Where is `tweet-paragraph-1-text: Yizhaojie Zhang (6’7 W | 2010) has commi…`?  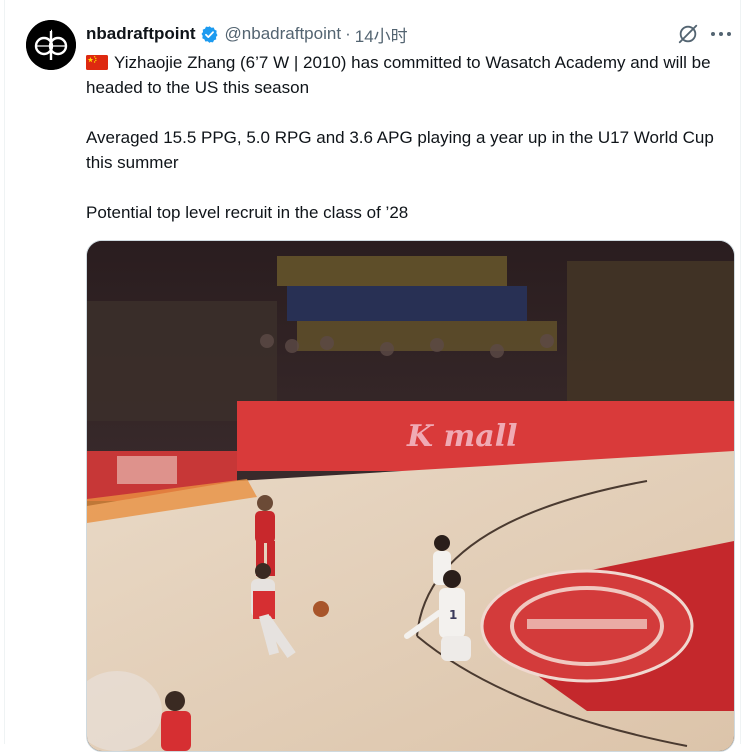 tweet-paragraph-1-text: Yizhaojie Zhang (6’7 W | 2010) has commi… is located at coordinates (398, 75).